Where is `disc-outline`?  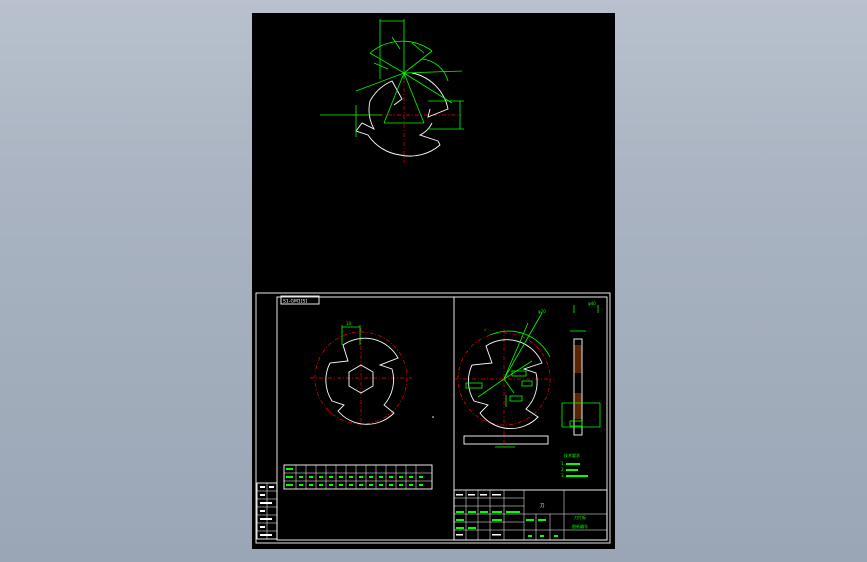
disc-outline is located at coordinates (362, 381).